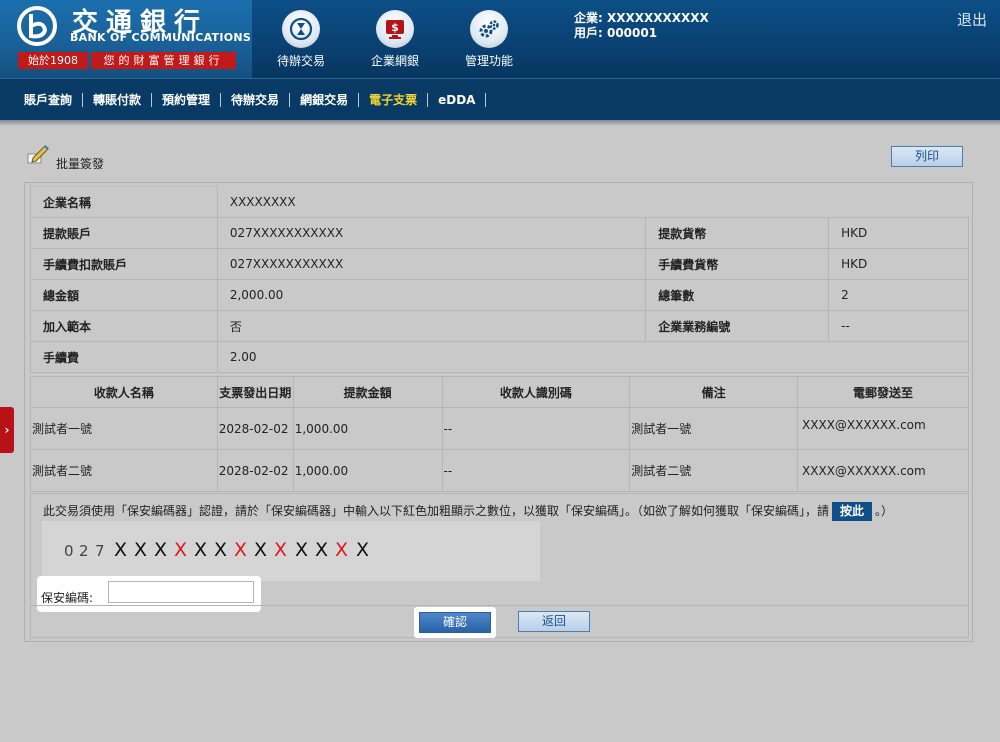 The width and height of the screenshot is (1000, 742). I want to click on column-header-email: 電郵發送至, so click(883, 392).